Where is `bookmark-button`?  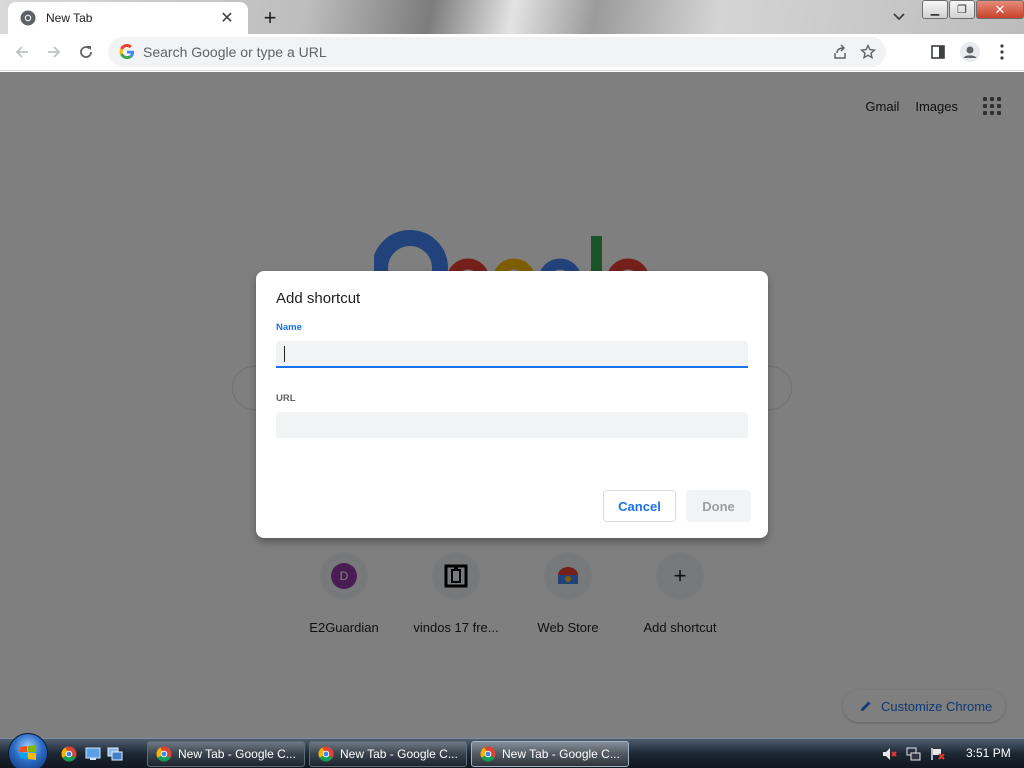
bookmark-button is located at coordinates (868, 52).